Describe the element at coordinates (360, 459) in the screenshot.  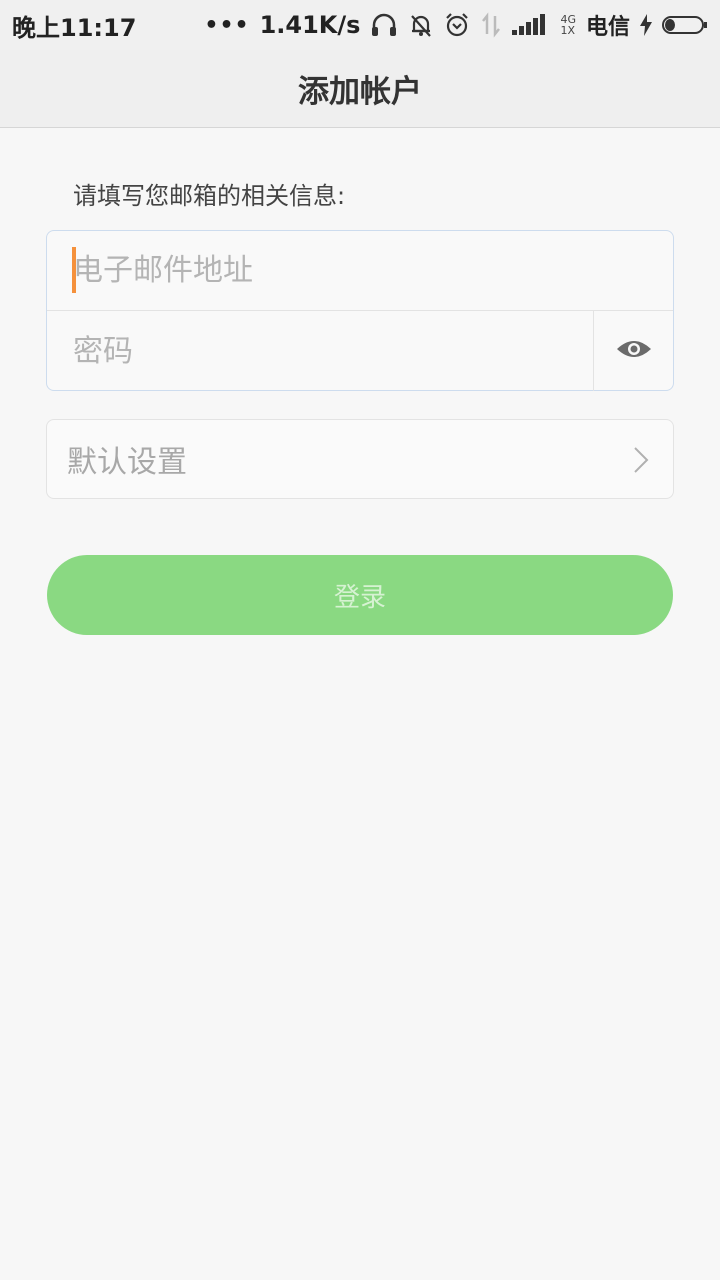
I see `default-settings-row: 默认设置` at that location.